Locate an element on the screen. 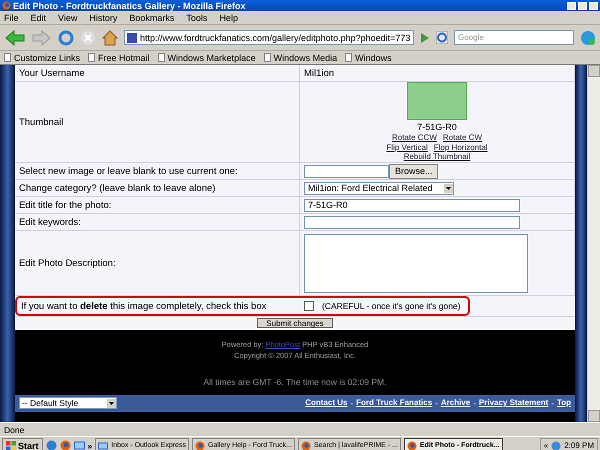 This screenshot has height=450, width=600. close-button is located at coordinates (593, 6).